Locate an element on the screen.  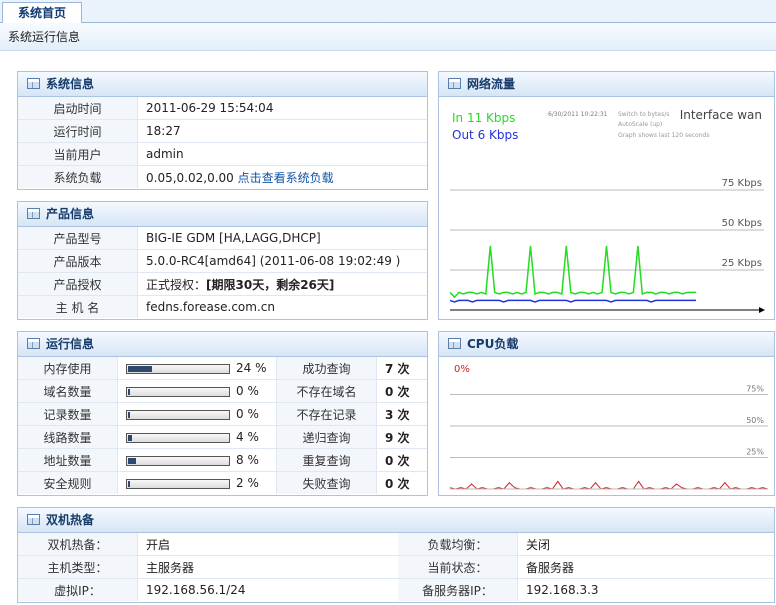
cpu-title: CPU负载 is located at coordinates (493, 344).